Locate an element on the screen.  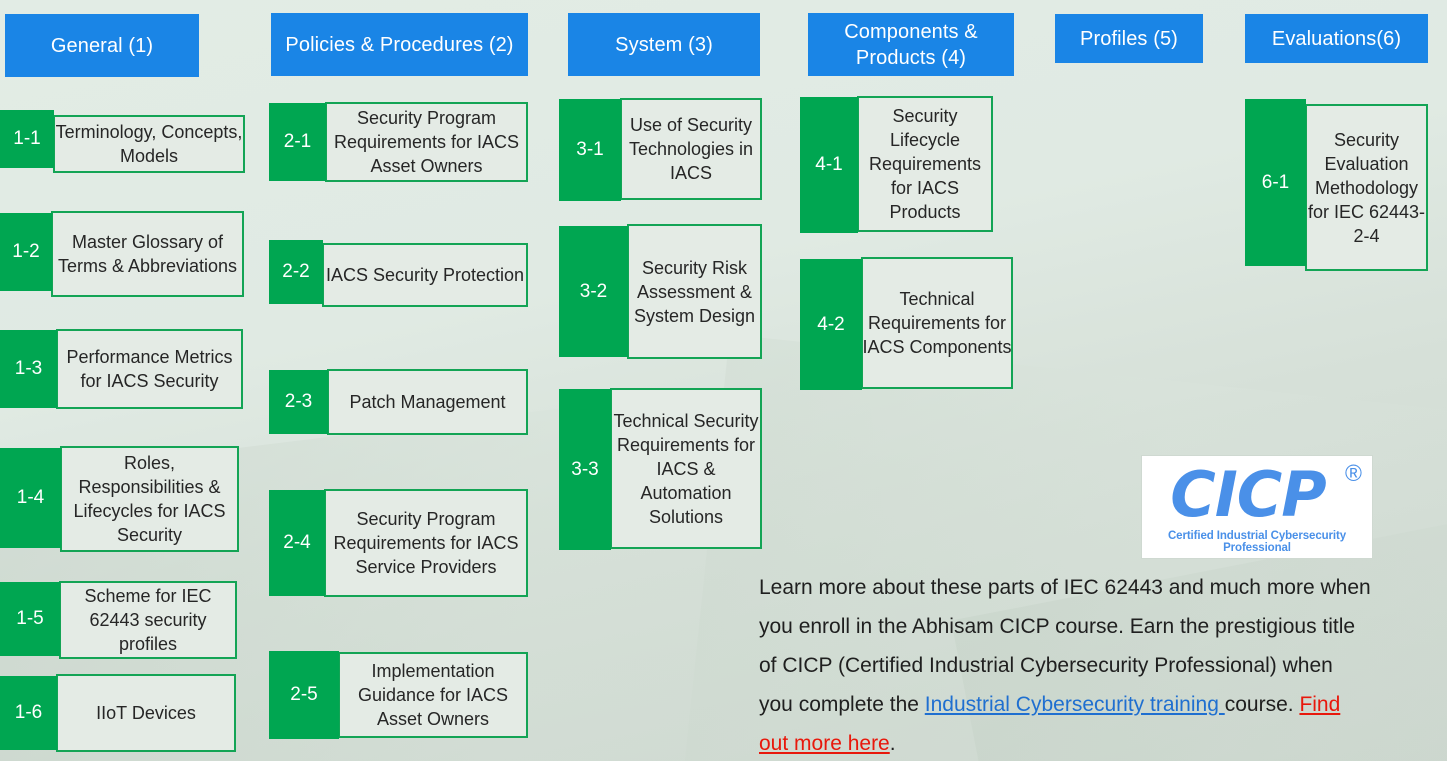
part-title-1-6: IIoT Devices is located at coordinates (146, 713).